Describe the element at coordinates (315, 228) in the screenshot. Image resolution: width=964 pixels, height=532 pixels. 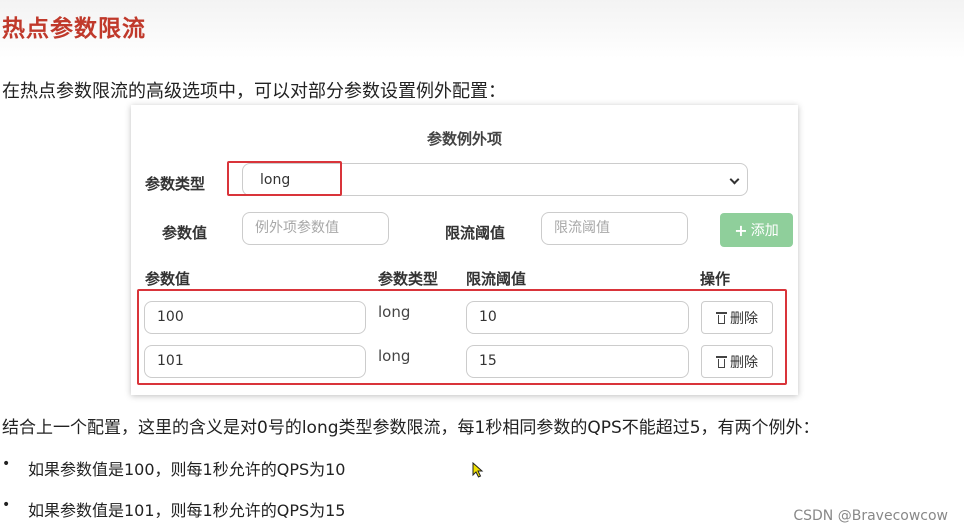
I see `param-value-input: 例外项参数值` at that location.